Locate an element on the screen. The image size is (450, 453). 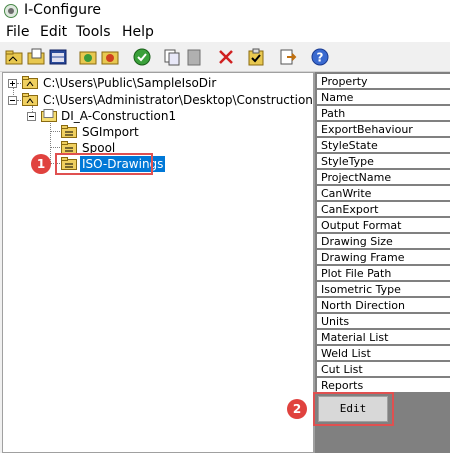
export-icon is located at coordinates (288, 57).